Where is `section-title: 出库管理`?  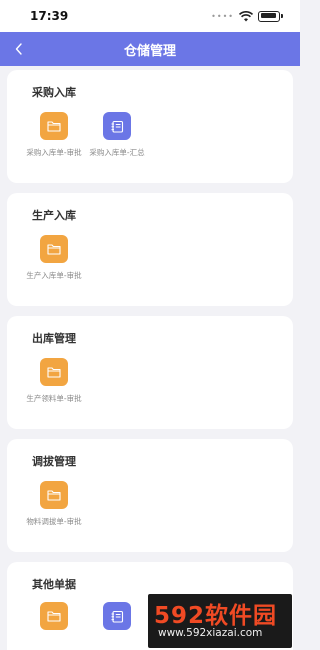
section-title: 出库管理 is located at coordinates (54, 338).